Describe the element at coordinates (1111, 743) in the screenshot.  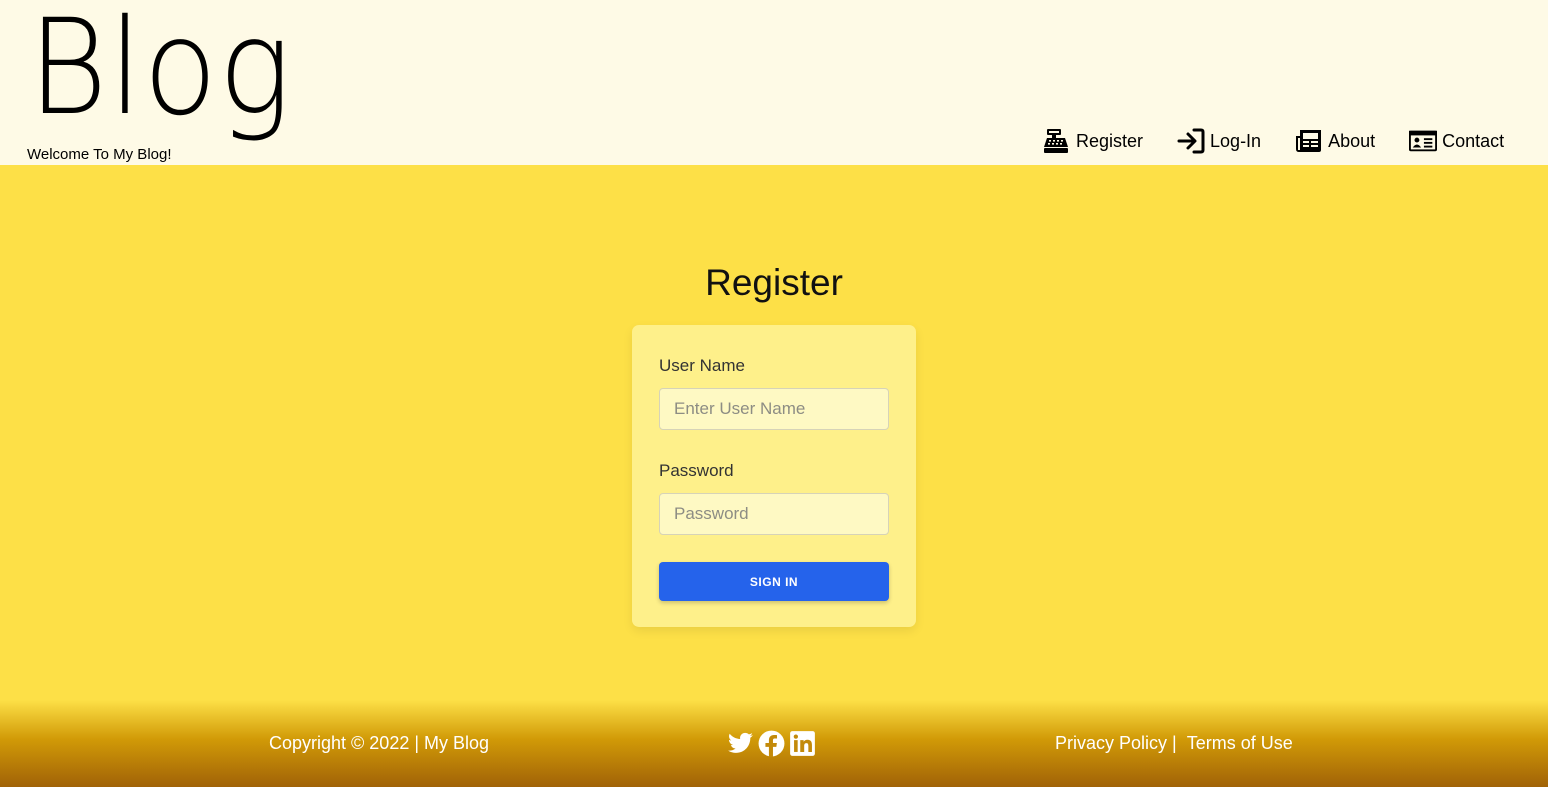
I see `privacy-policy-link: Privacy Policy` at that location.